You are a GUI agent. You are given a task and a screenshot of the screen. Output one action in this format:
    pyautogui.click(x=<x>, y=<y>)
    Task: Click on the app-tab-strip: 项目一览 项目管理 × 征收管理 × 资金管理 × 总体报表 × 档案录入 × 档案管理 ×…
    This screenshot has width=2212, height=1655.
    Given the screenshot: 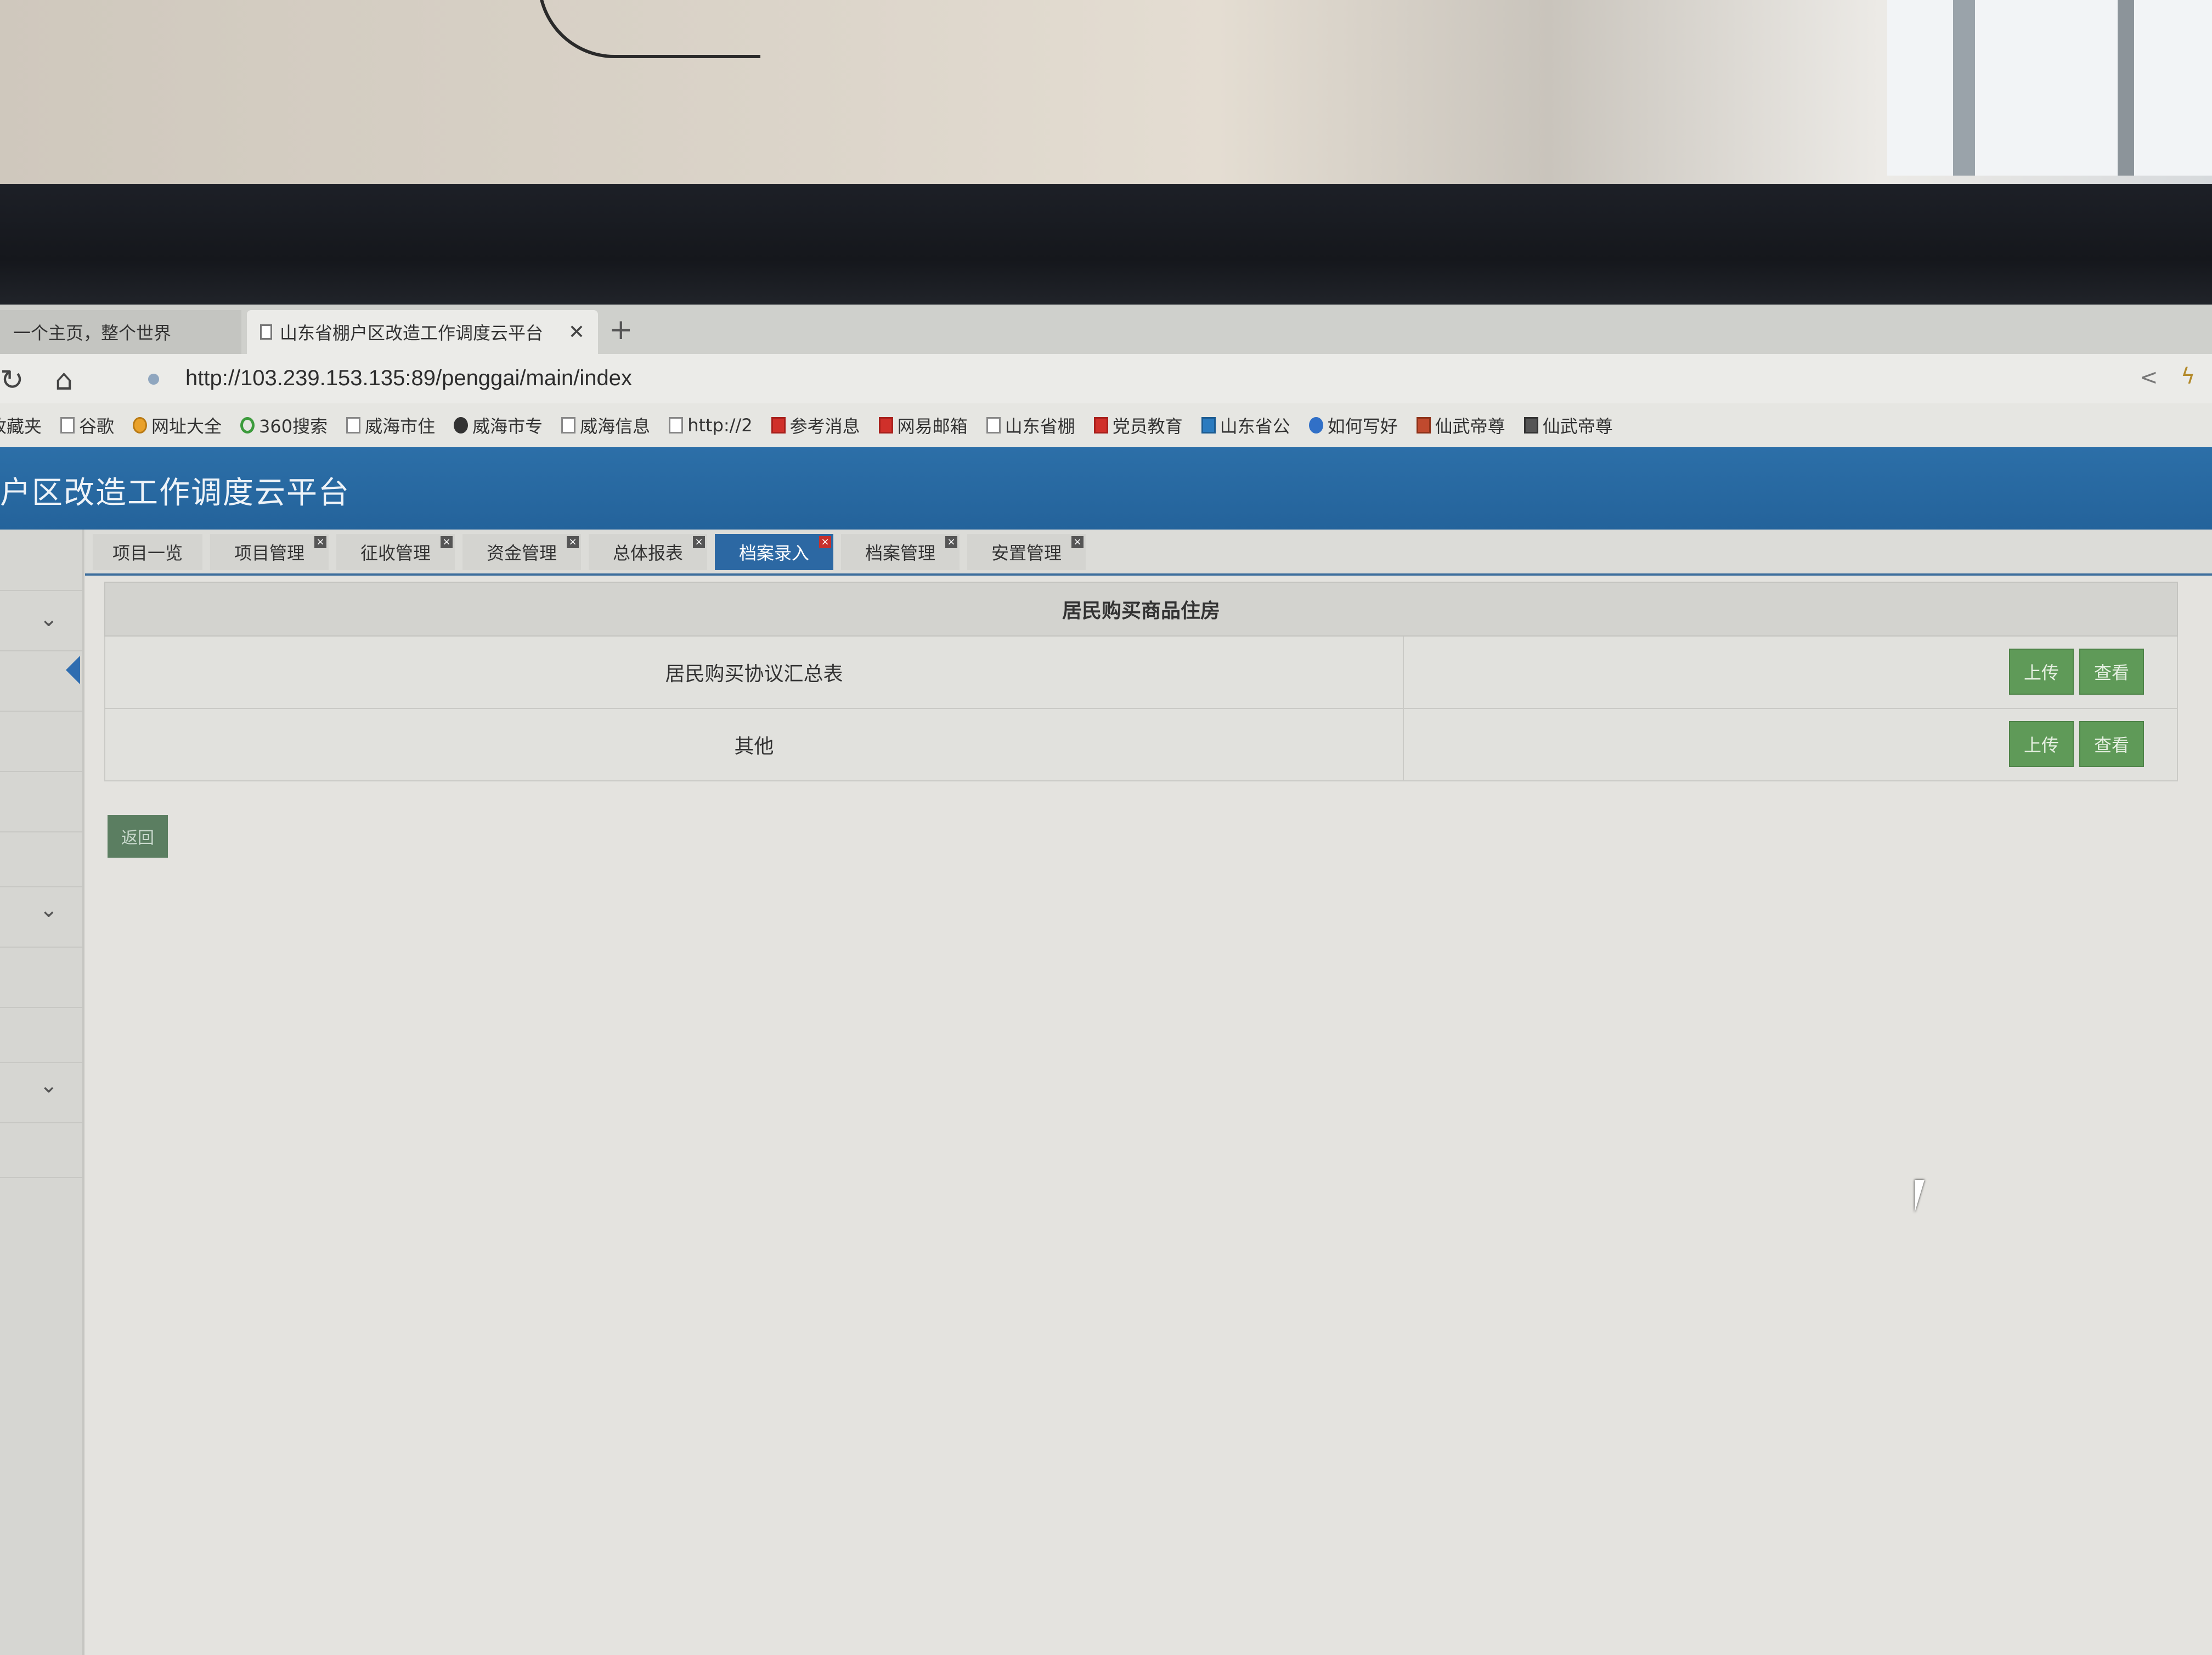 What is the action you would take?
    pyautogui.click(x=1149, y=553)
    